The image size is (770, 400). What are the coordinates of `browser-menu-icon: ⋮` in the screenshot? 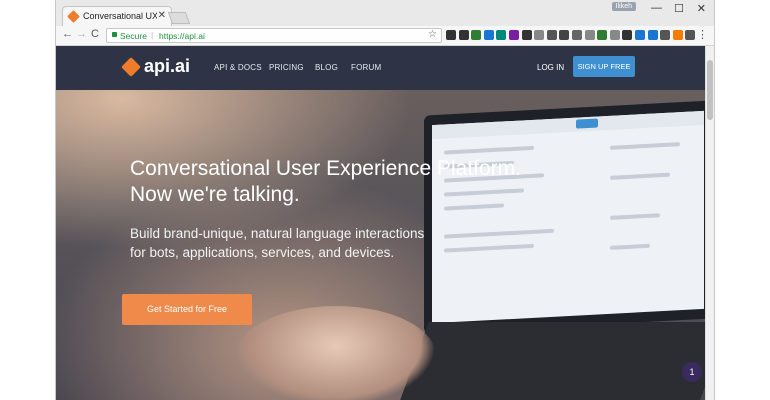 It's located at (702, 34).